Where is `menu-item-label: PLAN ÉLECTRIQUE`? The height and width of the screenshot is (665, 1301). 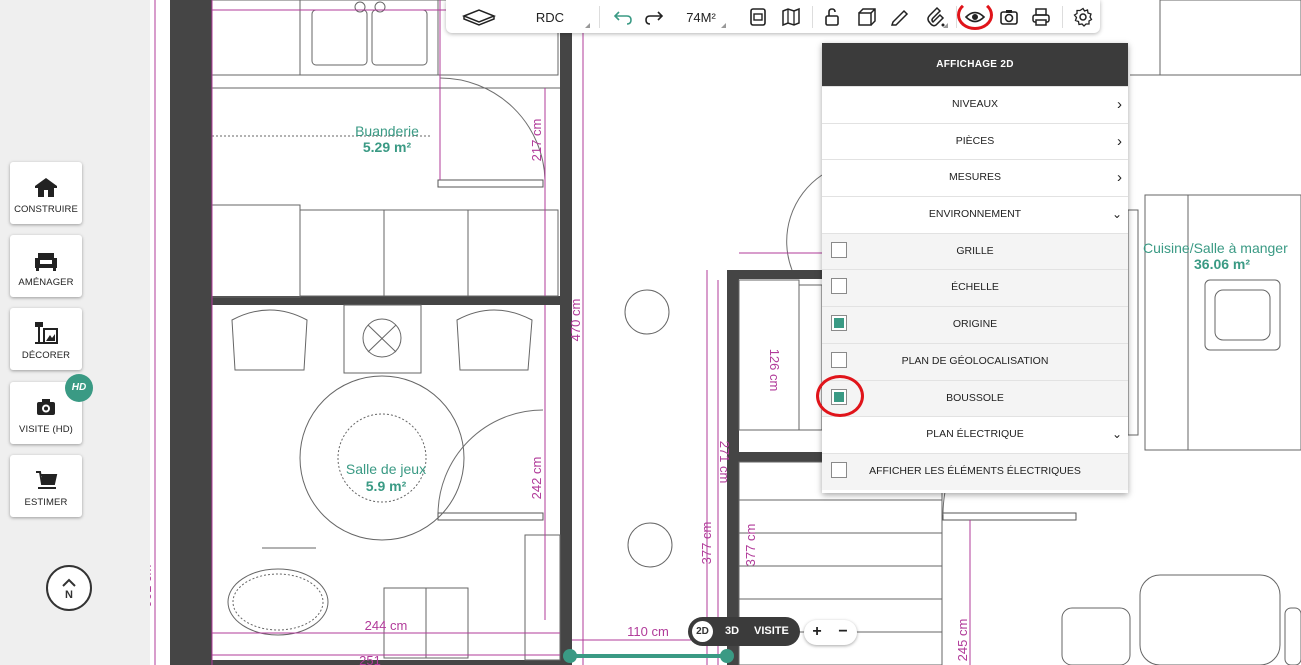
menu-item-label: PLAN ÉLECTRIQUE is located at coordinates (975, 434).